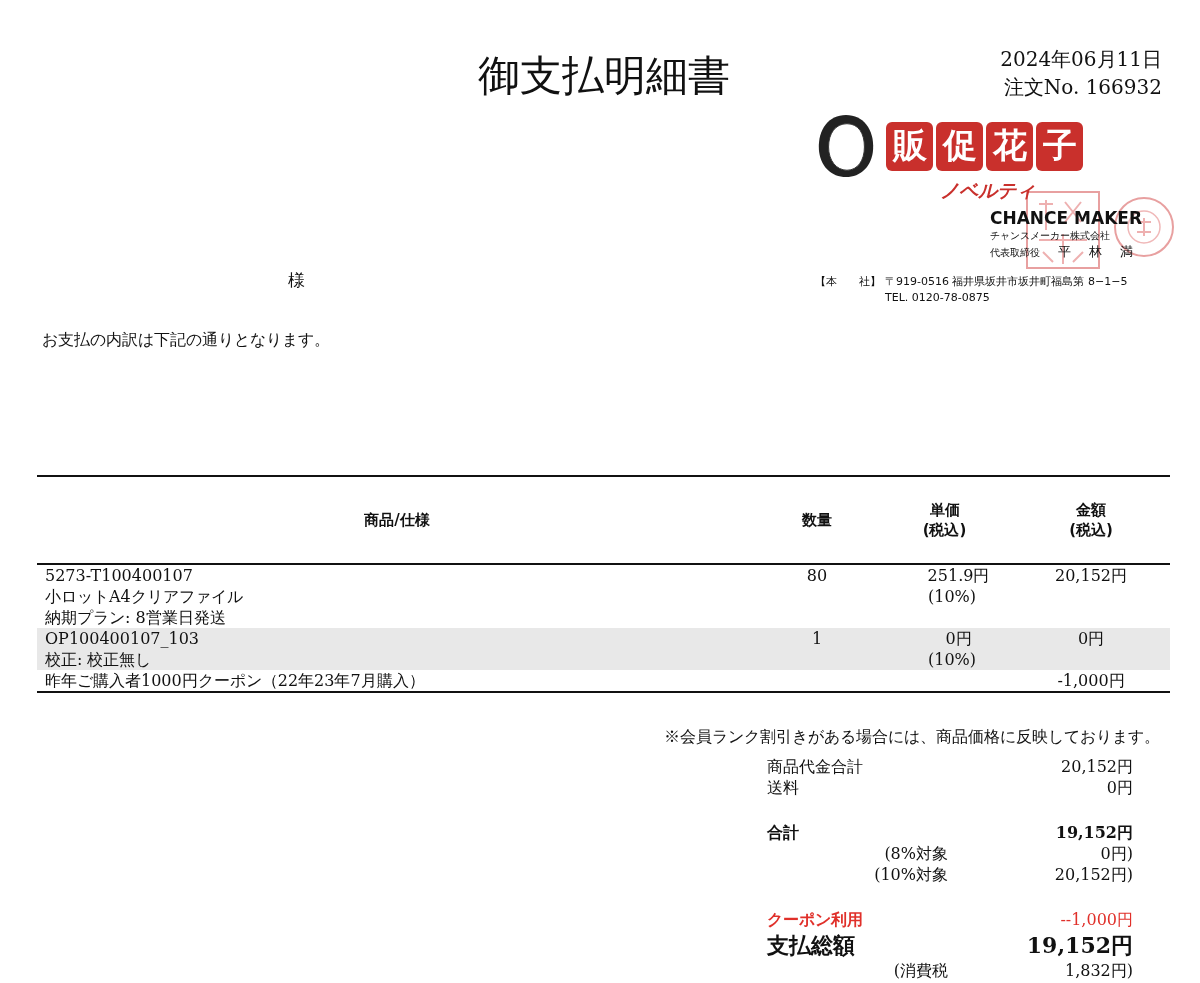 The width and height of the screenshot is (1200, 983). I want to click on summary-label: (8%対象, so click(915, 853).